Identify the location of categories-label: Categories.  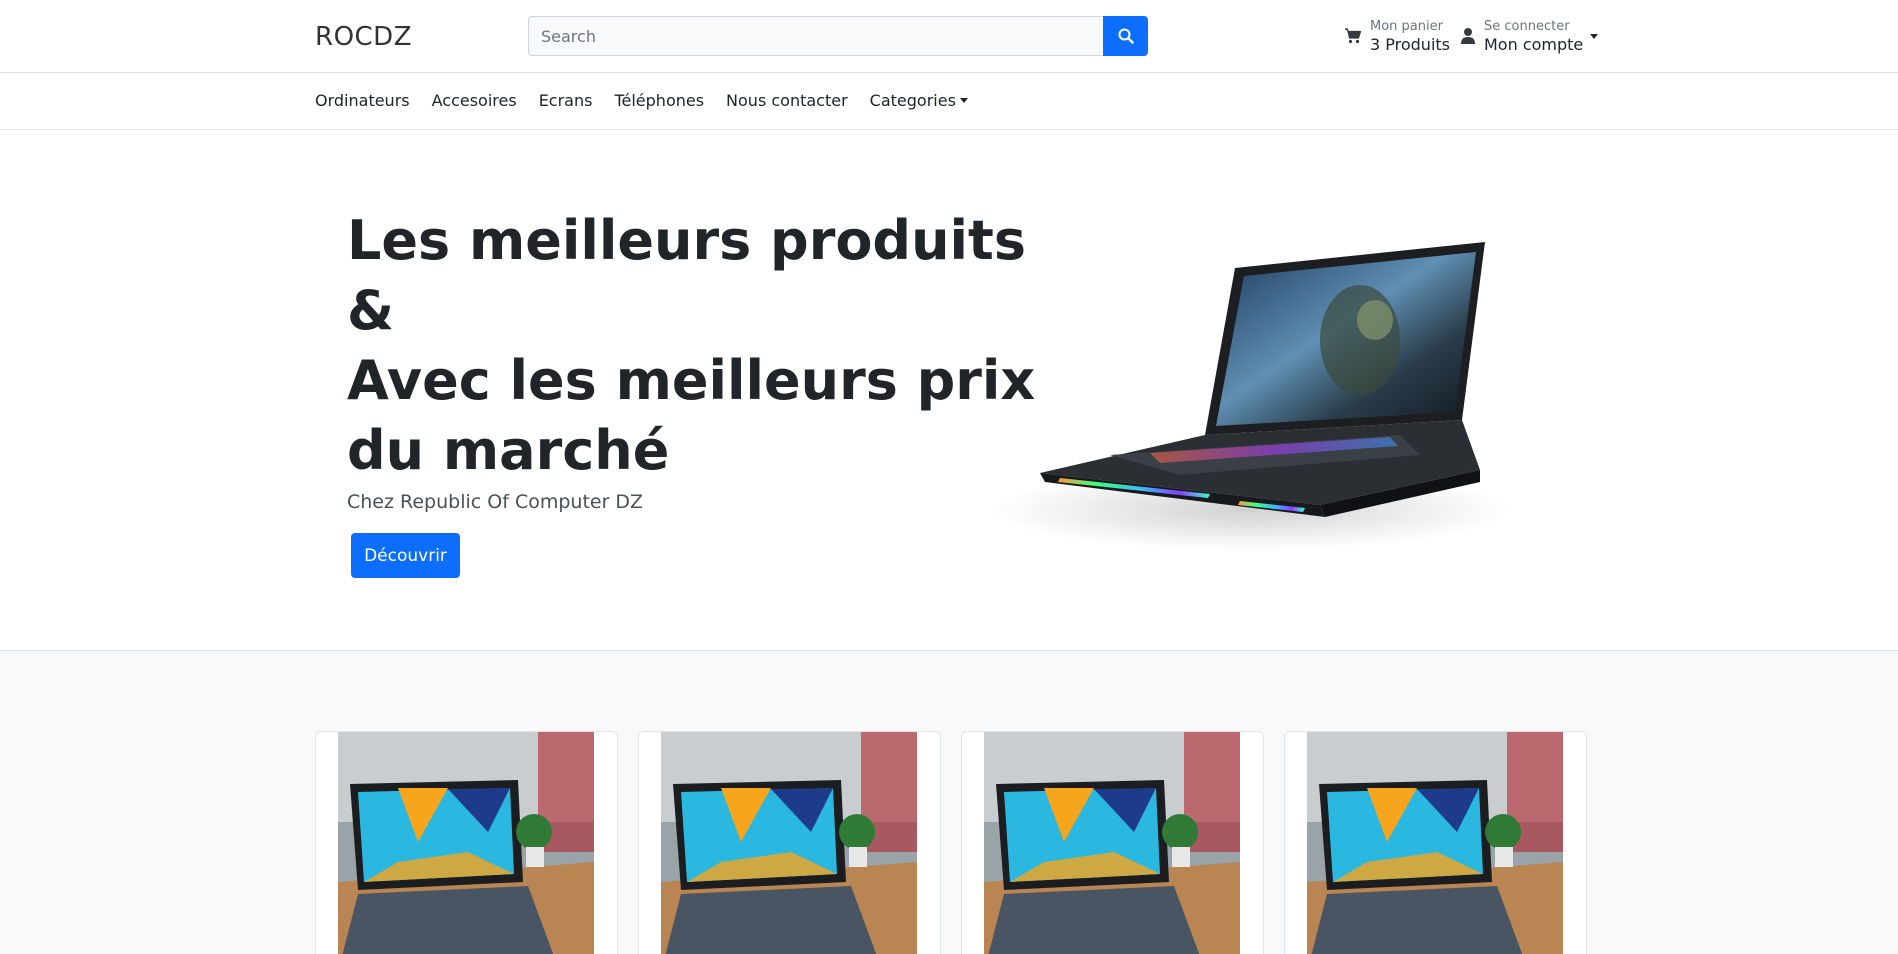
(912, 100).